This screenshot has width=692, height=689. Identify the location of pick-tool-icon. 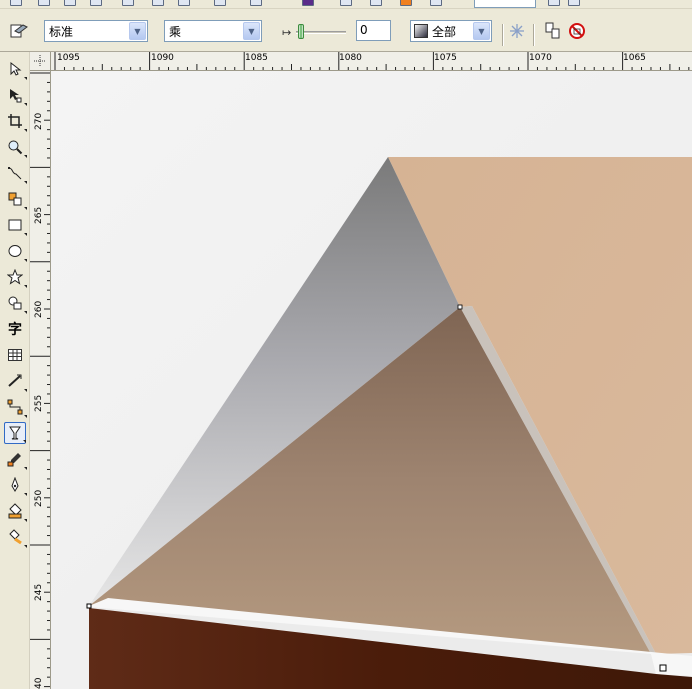
(16, 68).